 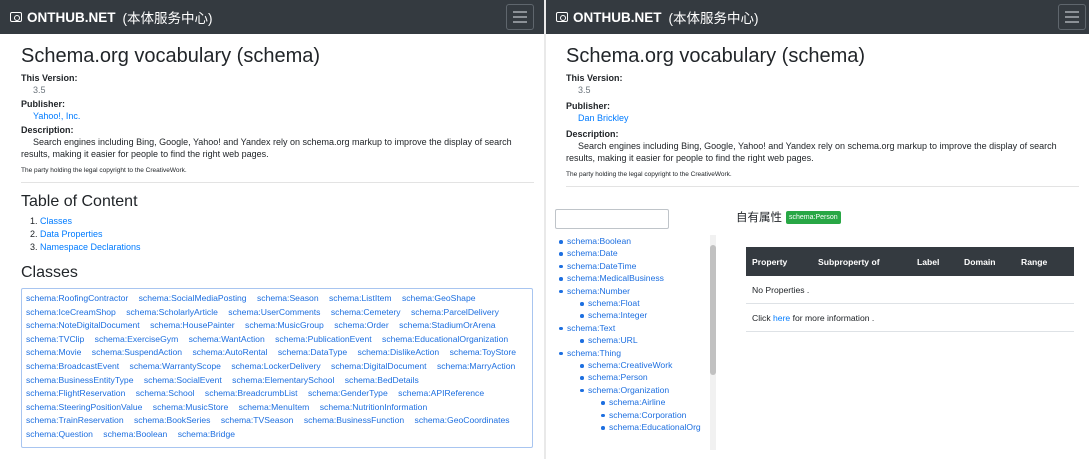 What do you see at coordinates (79, 380) in the screenshot?
I see `class-link: schema:BusinessEntityType` at bounding box center [79, 380].